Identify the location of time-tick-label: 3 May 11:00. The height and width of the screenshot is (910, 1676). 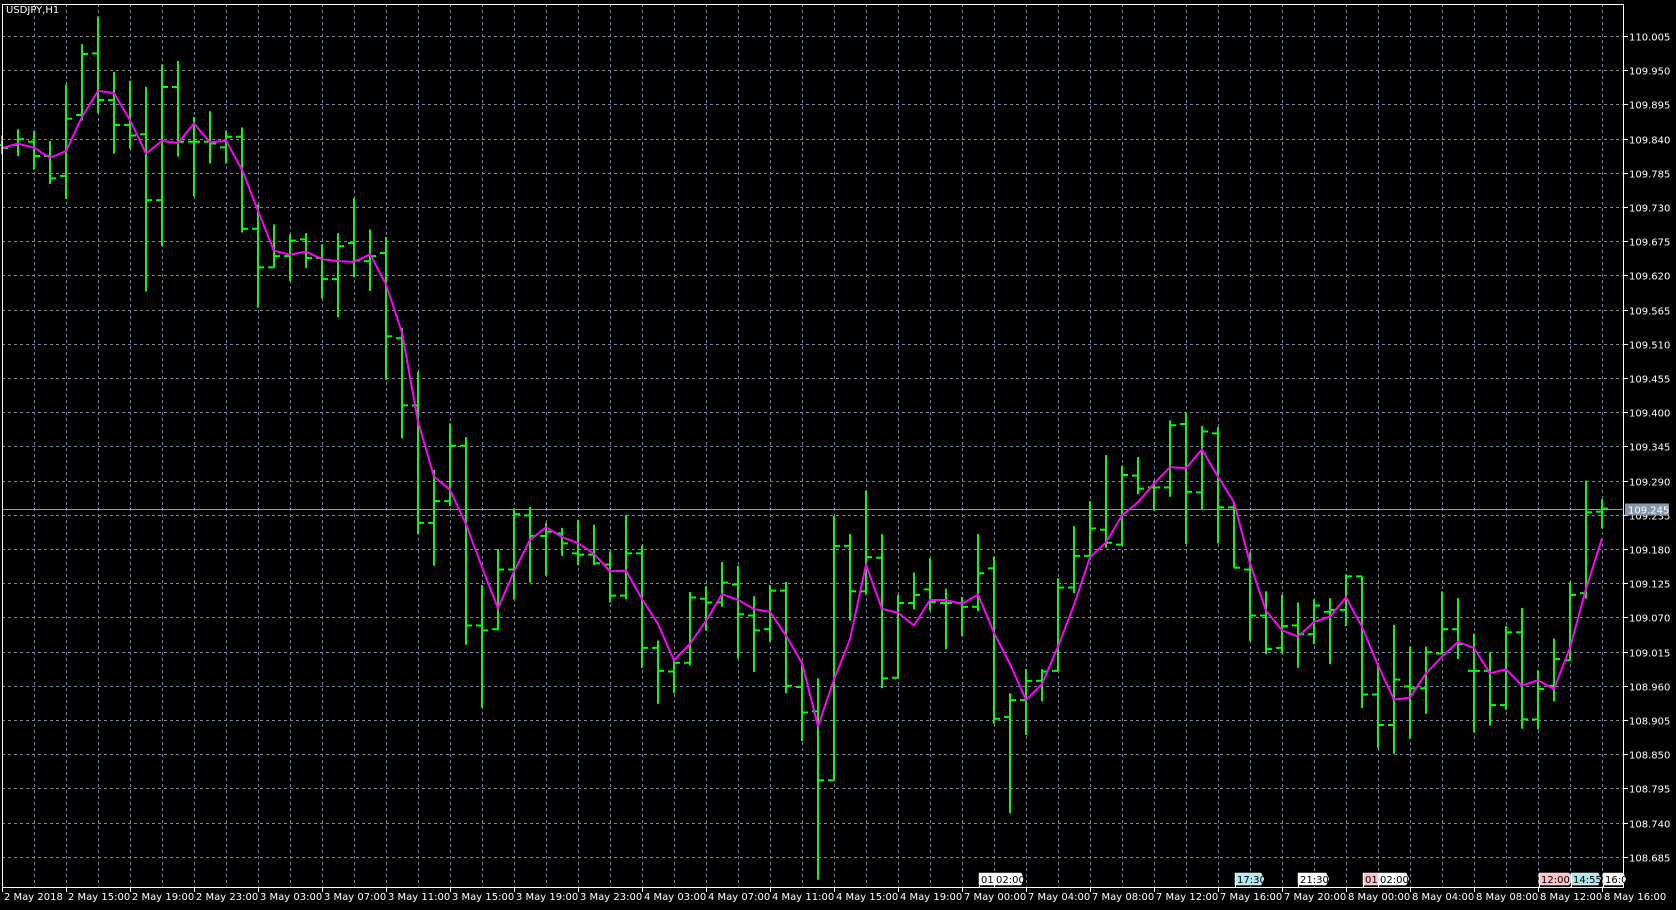
(419, 897).